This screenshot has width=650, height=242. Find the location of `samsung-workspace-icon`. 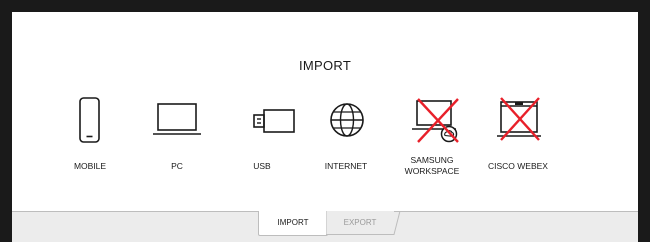

samsung-workspace-icon is located at coordinates (432, 120).